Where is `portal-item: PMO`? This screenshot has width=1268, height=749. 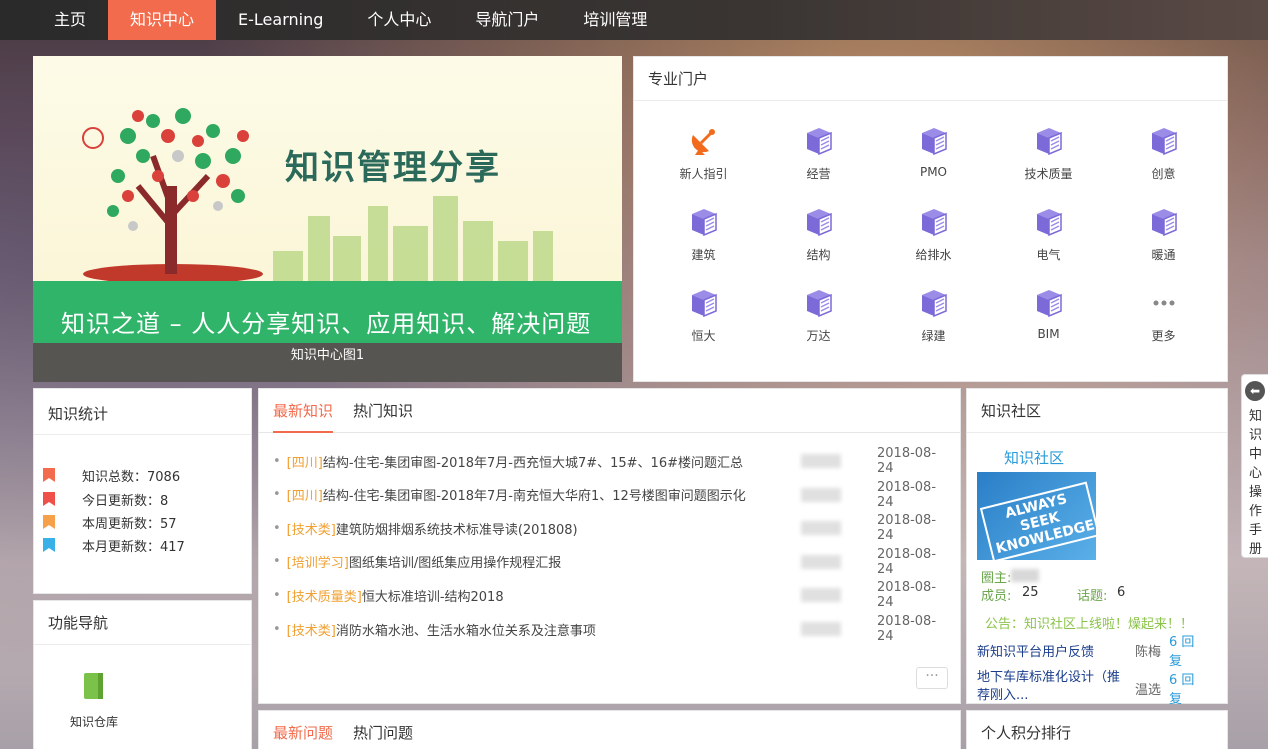
portal-item: PMO is located at coordinates (933, 153).